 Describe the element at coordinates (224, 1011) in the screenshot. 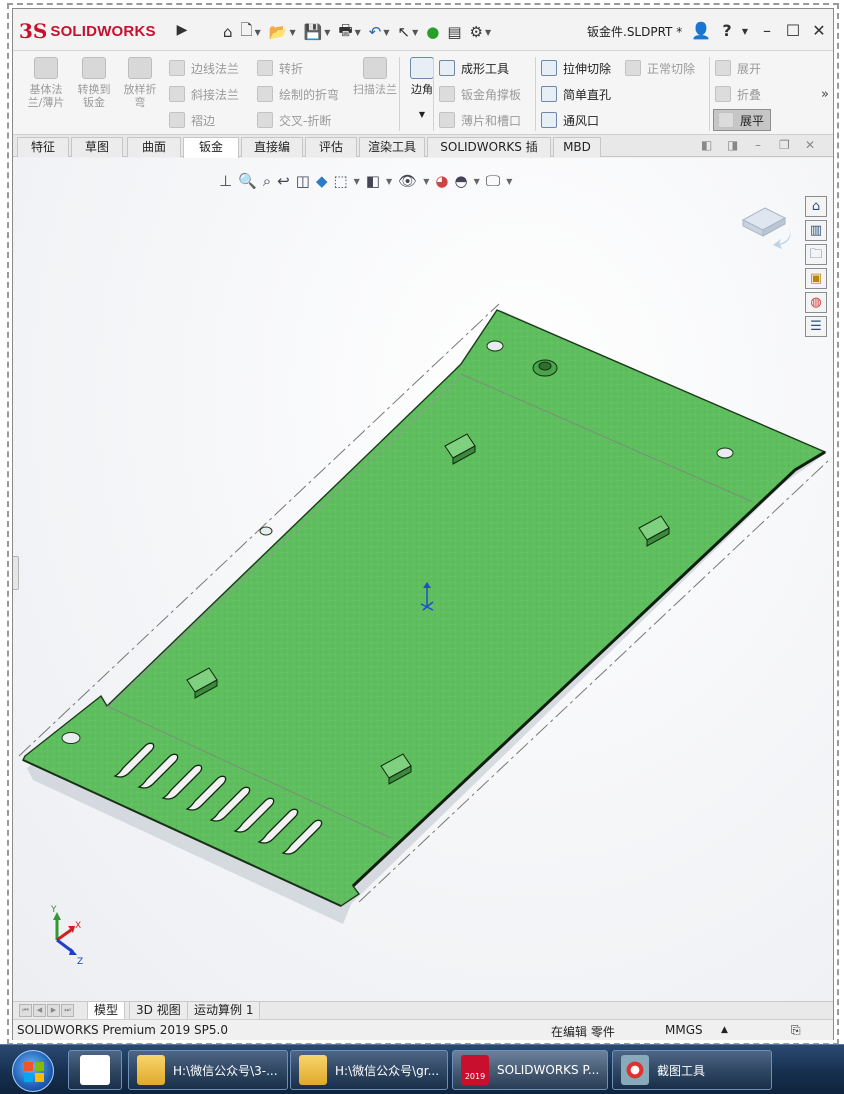

I see `tab-motion-study-1: 运动算例 1` at that location.